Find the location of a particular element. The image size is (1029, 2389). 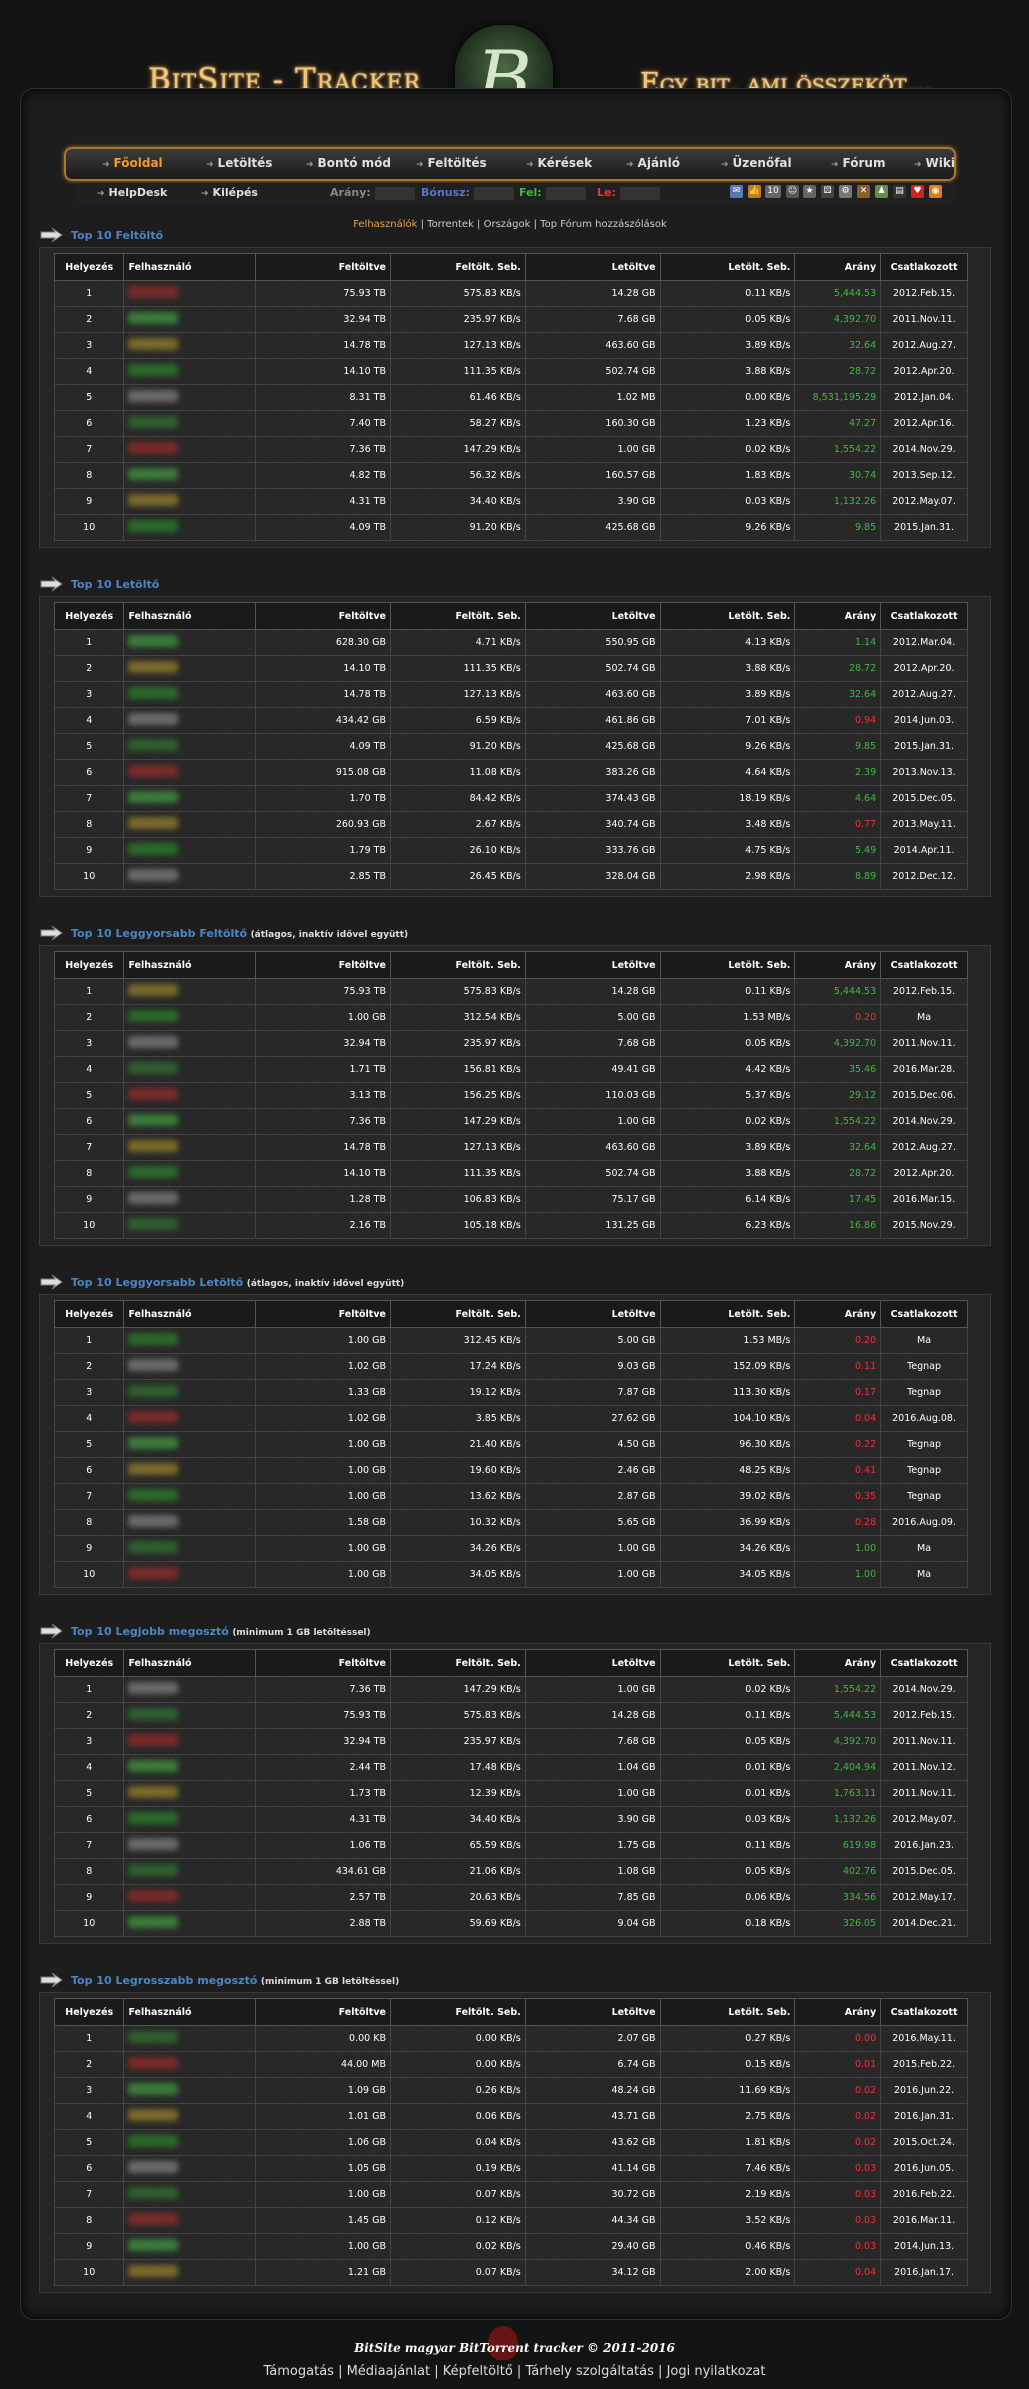

column-header: Arány is located at coordinates (838, 1663).